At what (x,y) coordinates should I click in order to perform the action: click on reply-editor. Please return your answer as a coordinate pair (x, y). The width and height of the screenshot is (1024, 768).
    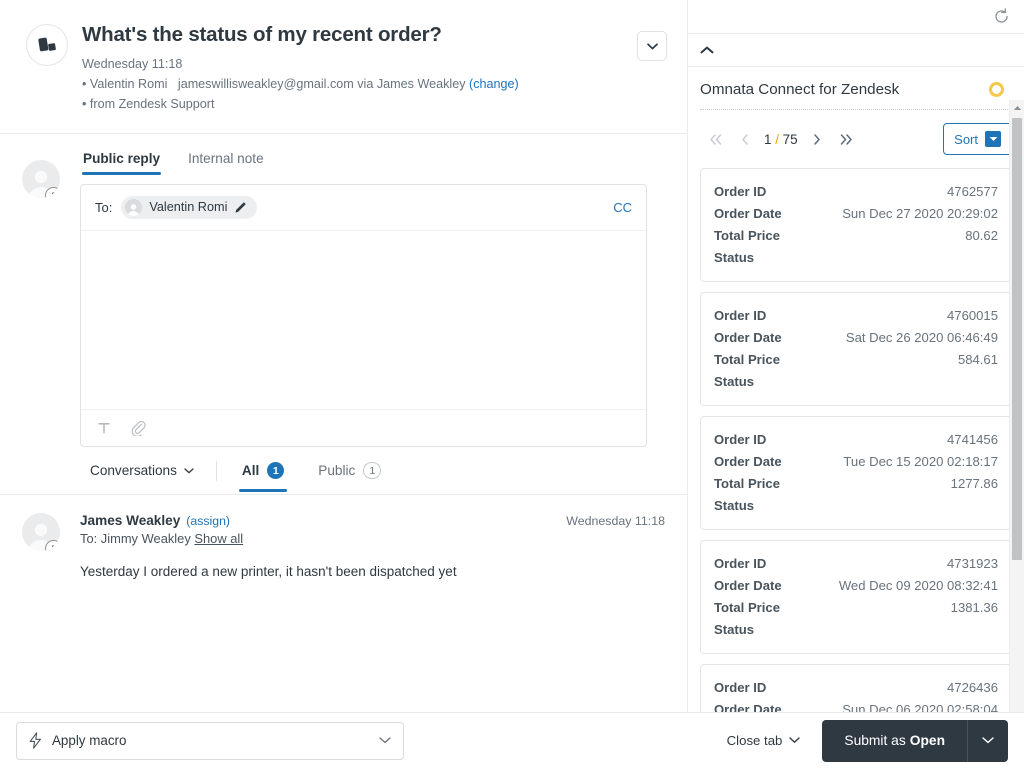
    Looking at the image, I should click on (363, 319).